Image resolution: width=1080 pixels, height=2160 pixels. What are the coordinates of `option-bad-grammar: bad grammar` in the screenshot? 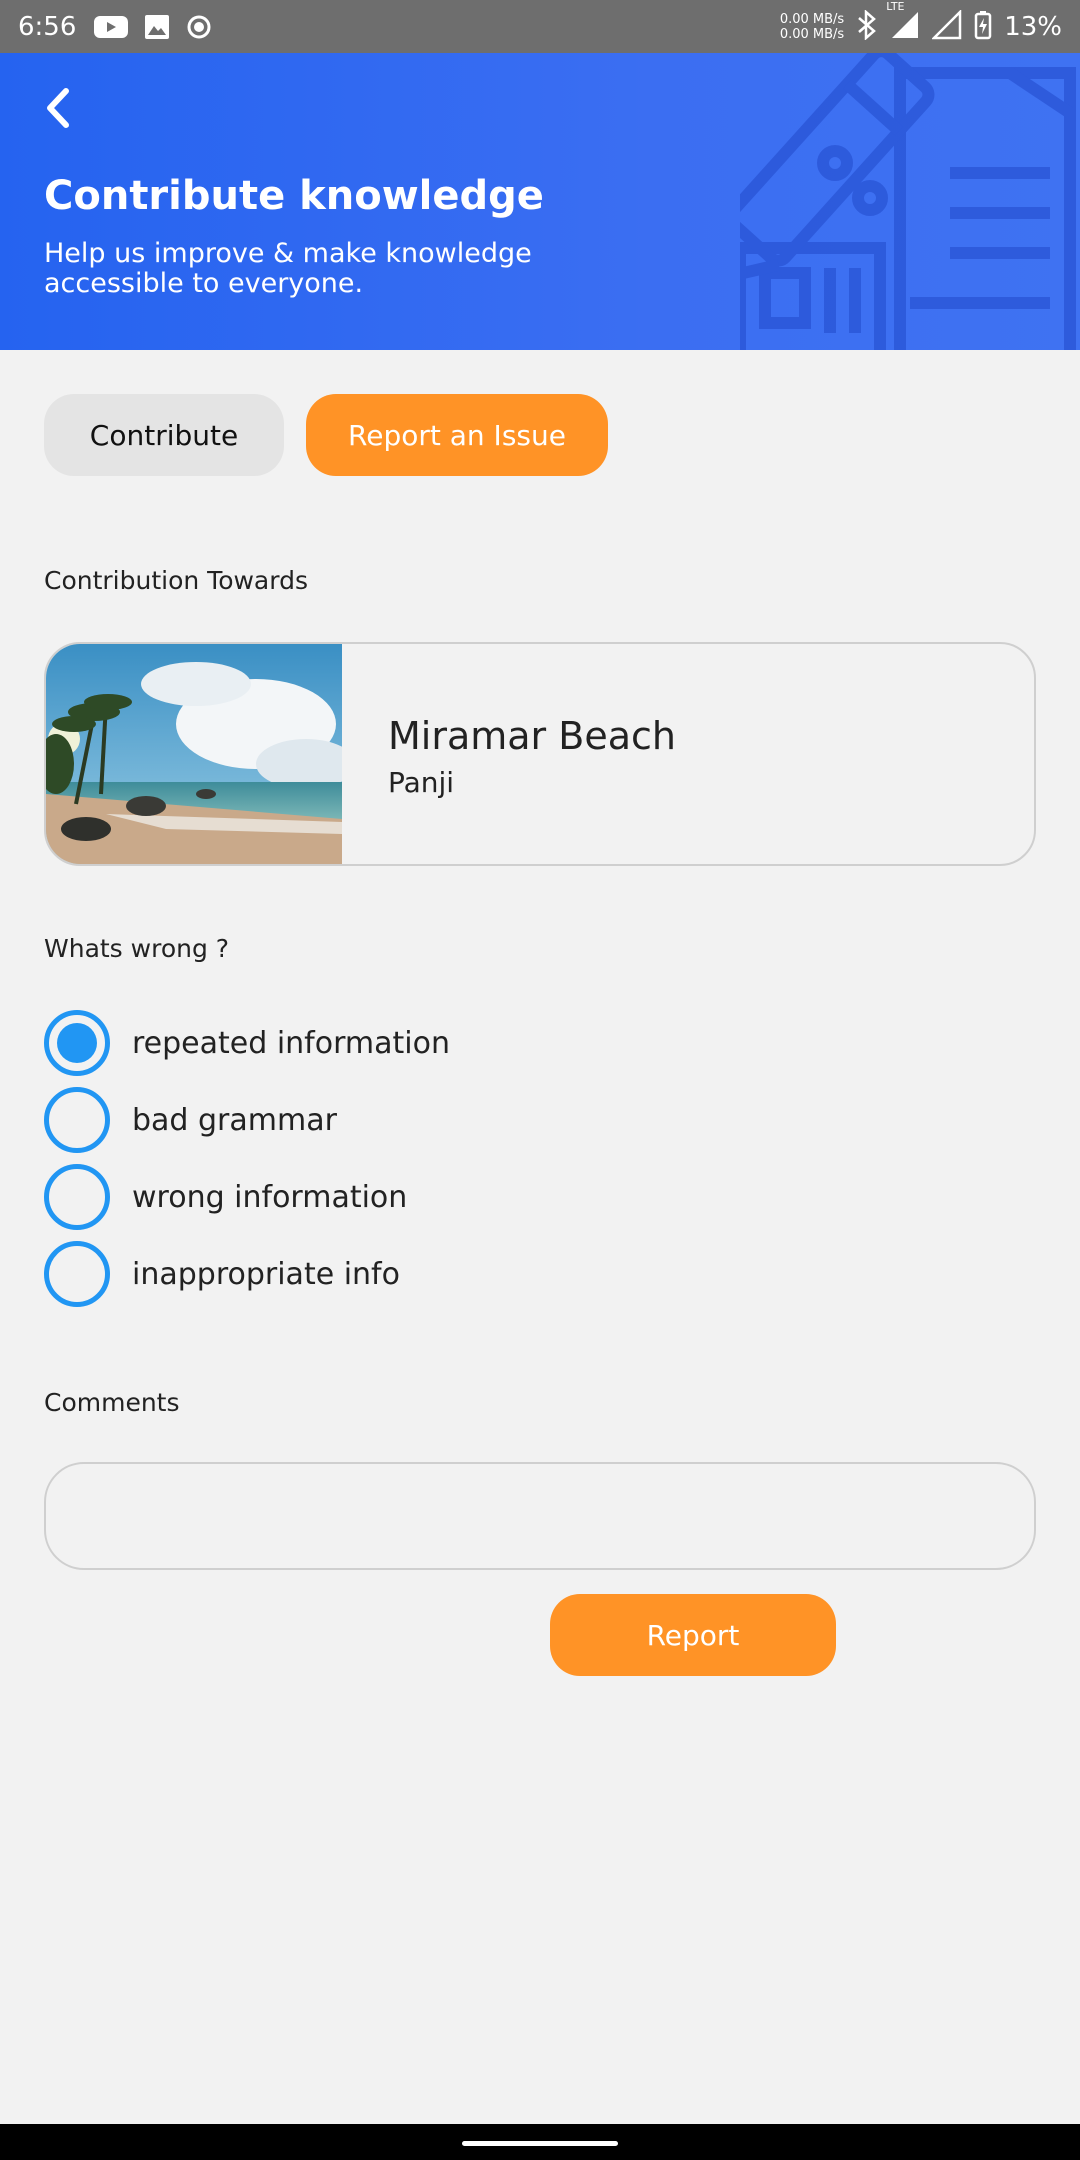 It's located at (190, 1120).